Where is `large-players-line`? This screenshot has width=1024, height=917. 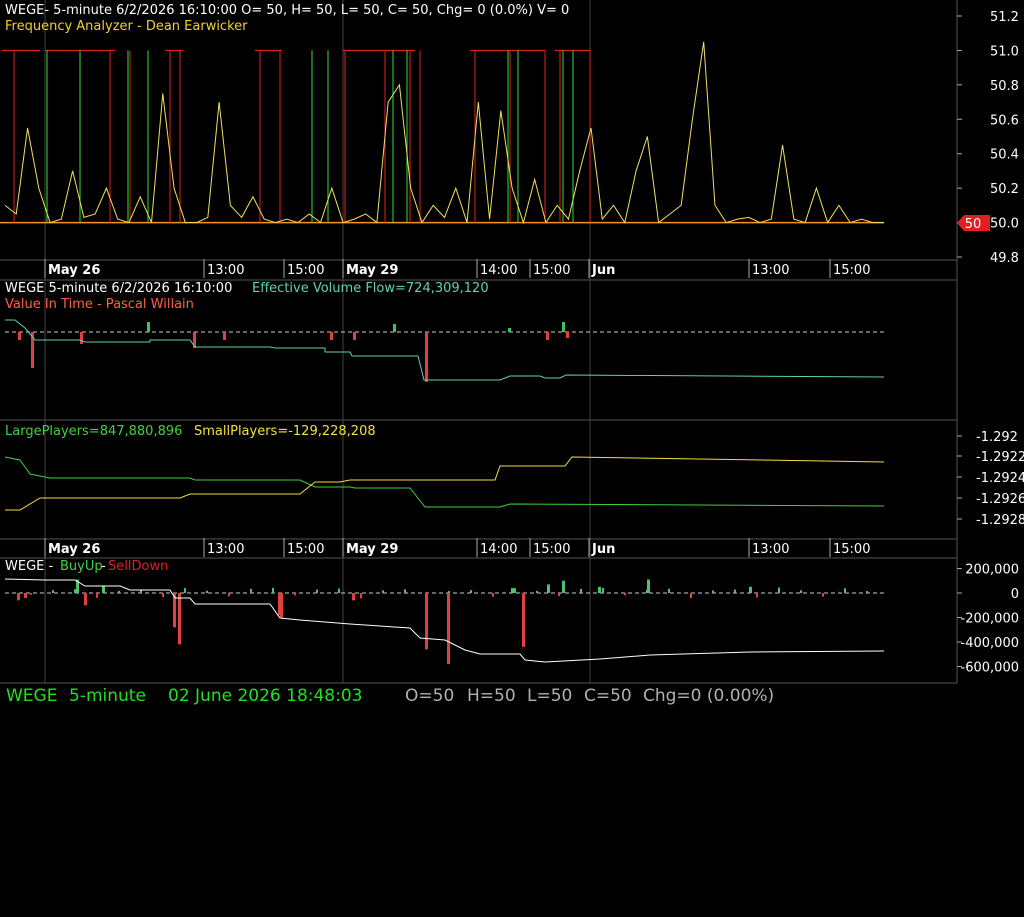 large-players-line is located at coordinates (444, 482).